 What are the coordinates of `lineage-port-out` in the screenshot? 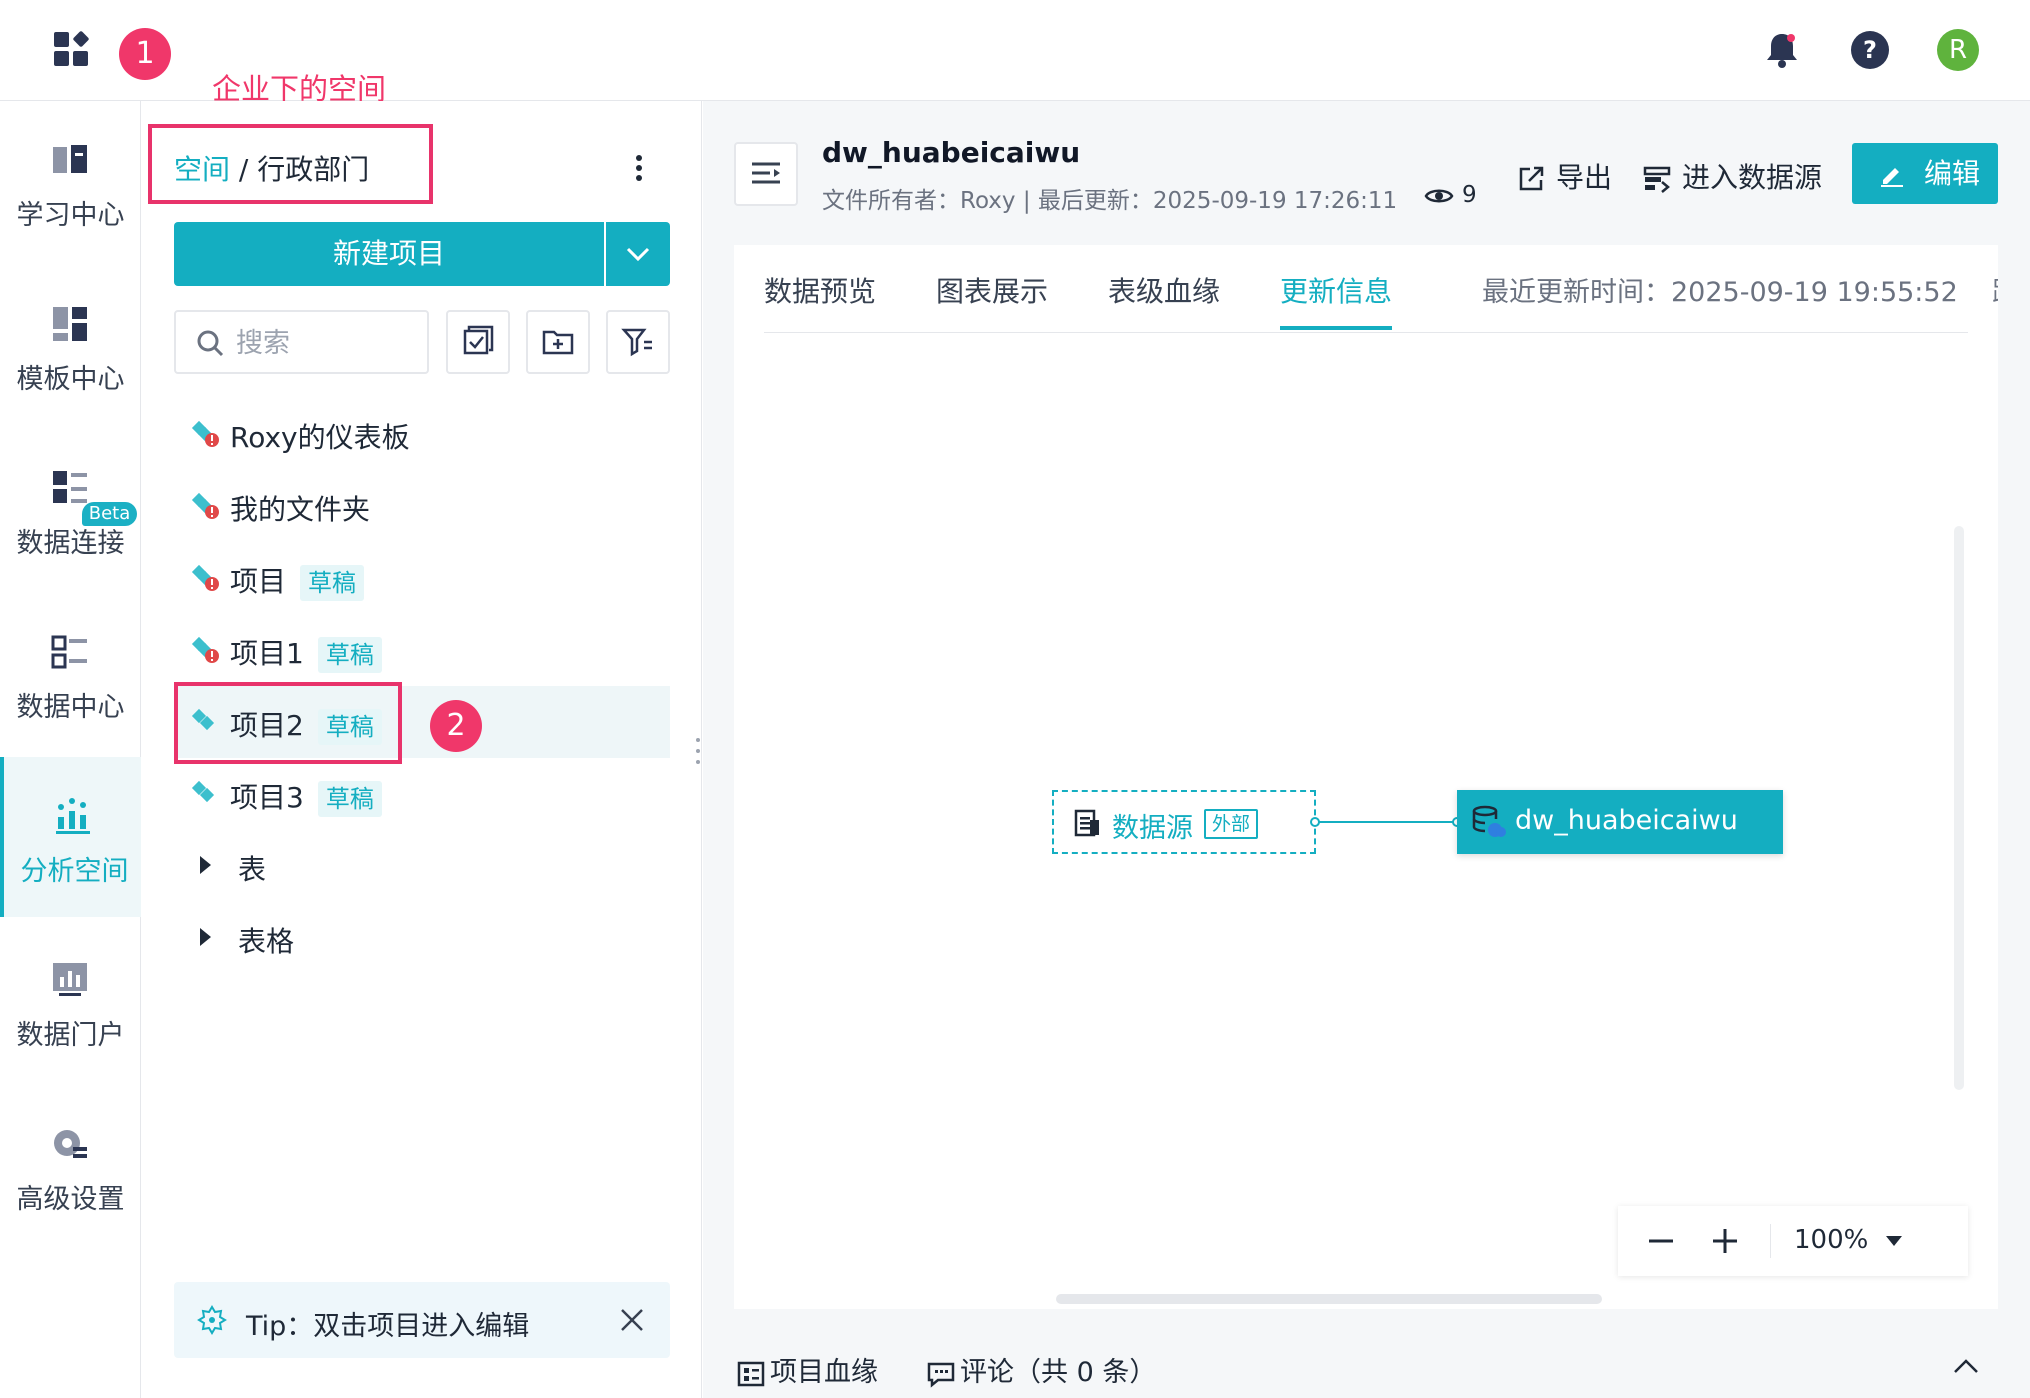 It's located at (1315, 822).